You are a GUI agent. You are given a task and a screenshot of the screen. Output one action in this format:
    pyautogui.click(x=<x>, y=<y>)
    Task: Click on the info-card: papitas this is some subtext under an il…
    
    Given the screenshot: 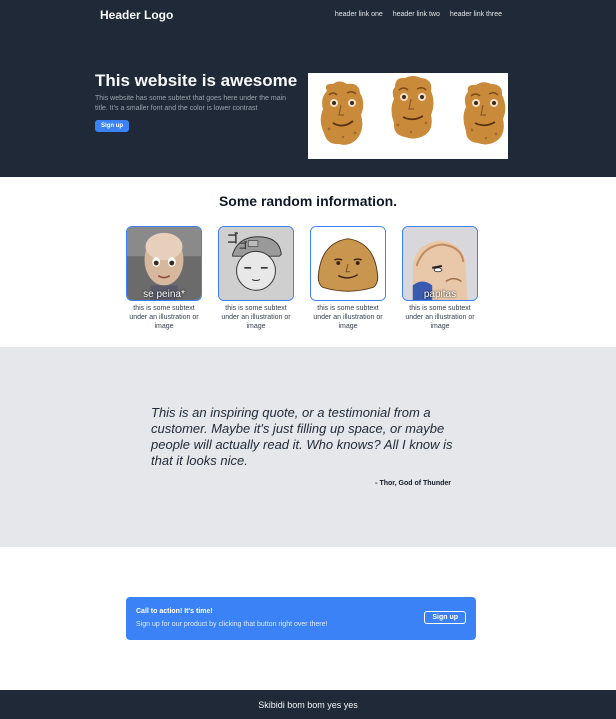 What is the action you would take?
    pyautogui.click(x=440, y=278)
    